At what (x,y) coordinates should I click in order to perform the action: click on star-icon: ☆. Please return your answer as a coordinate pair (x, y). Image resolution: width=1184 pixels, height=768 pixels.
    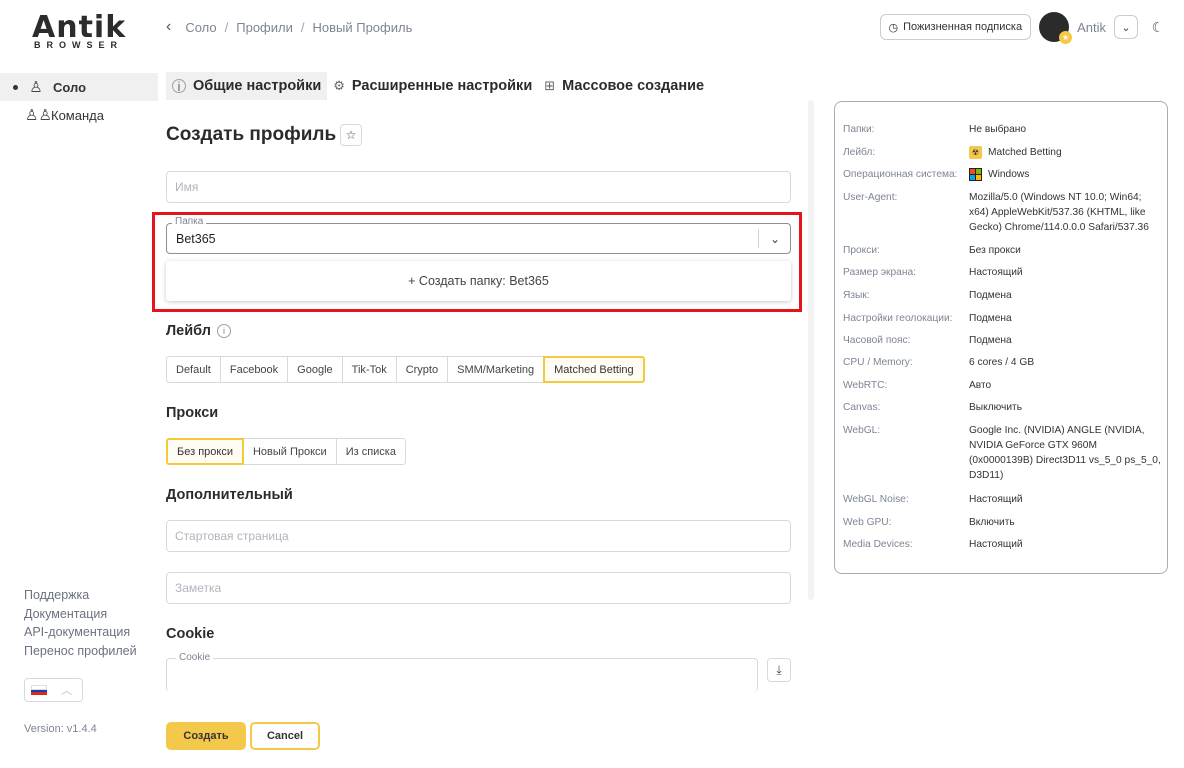
    Looking at the image, I should click on (351, 135).